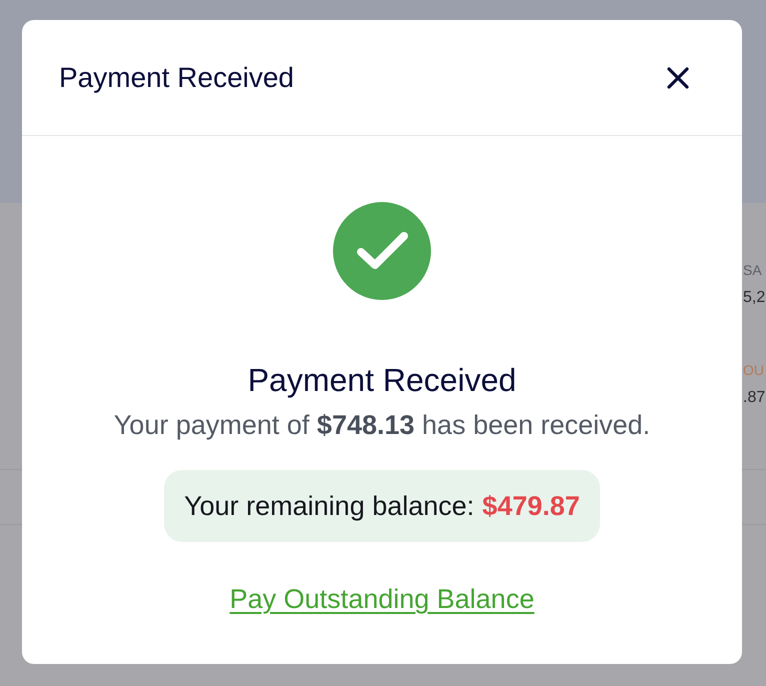  I want to click on check-circle-icon, so click(382, 251).